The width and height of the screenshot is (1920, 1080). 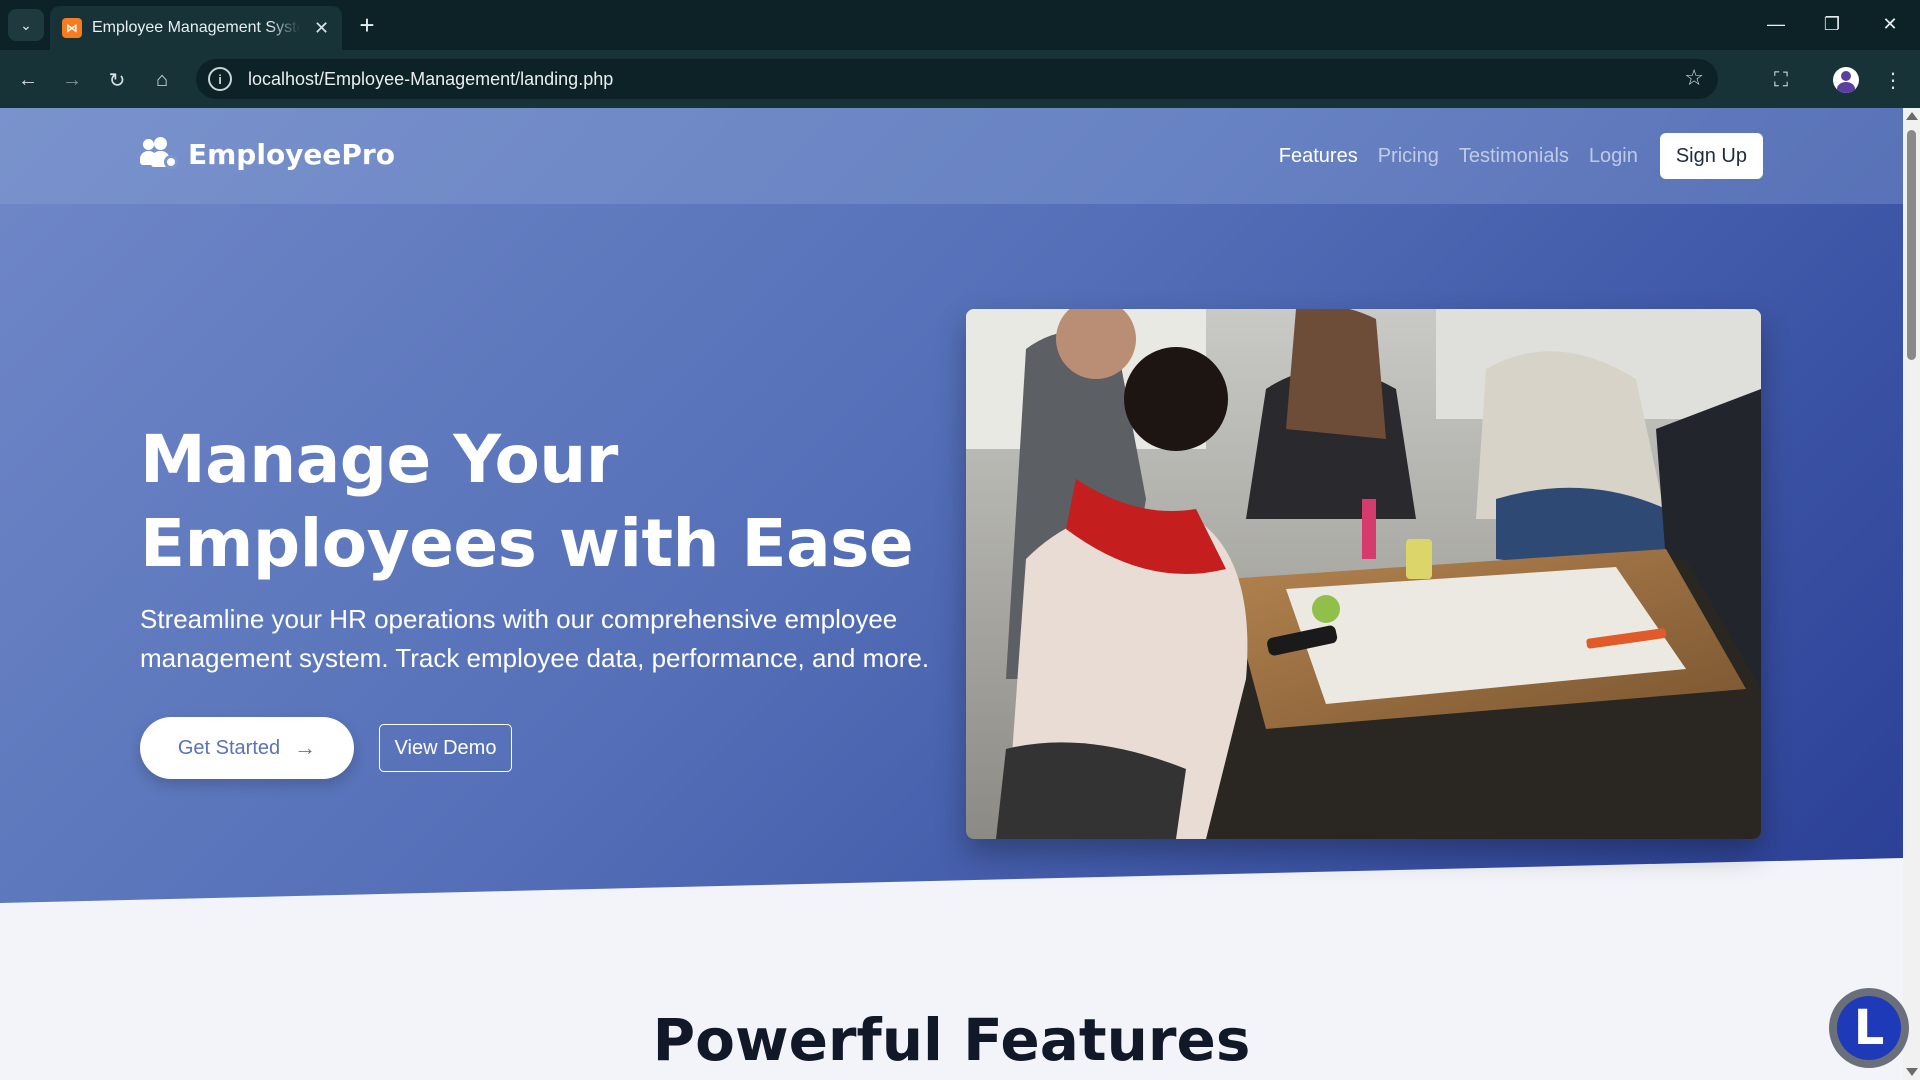 I want to click on tab-title: Employee Management System, so click(x=196, y=27).